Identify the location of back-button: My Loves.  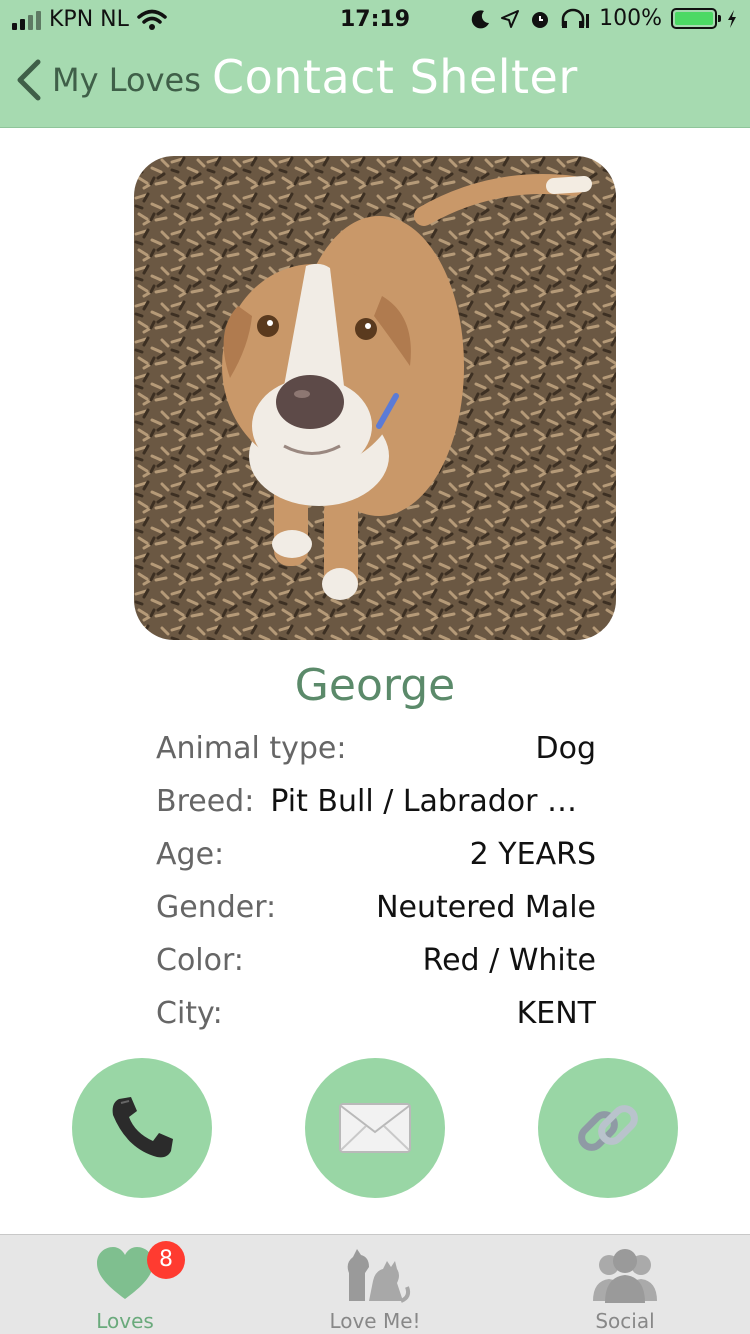
(107, 80).